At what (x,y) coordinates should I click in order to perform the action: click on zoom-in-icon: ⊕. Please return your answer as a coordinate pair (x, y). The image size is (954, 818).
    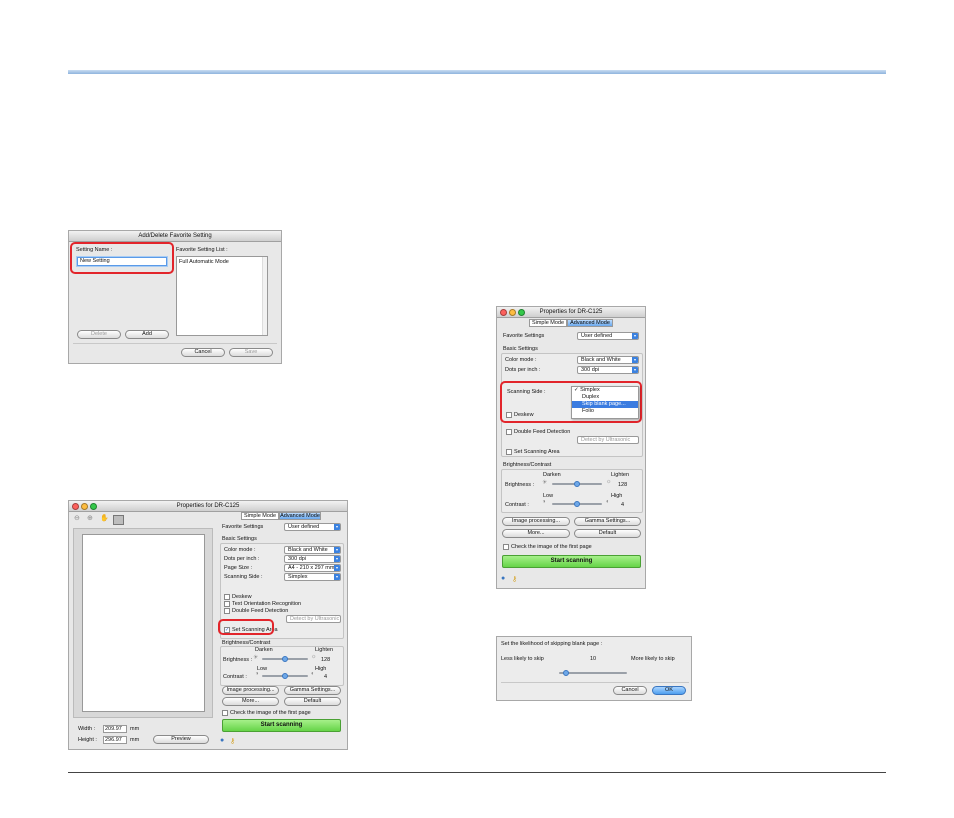
    Looking at the image, I should click on (90, 518).